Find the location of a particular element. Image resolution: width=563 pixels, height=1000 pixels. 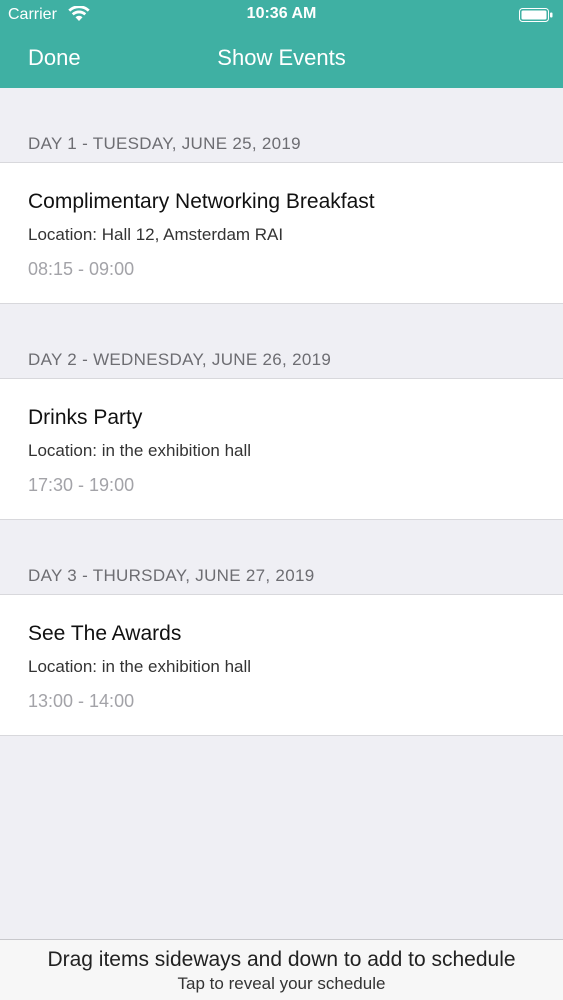

status-bar: Carrier 10:36 AM is located at coordinates (281, 15).